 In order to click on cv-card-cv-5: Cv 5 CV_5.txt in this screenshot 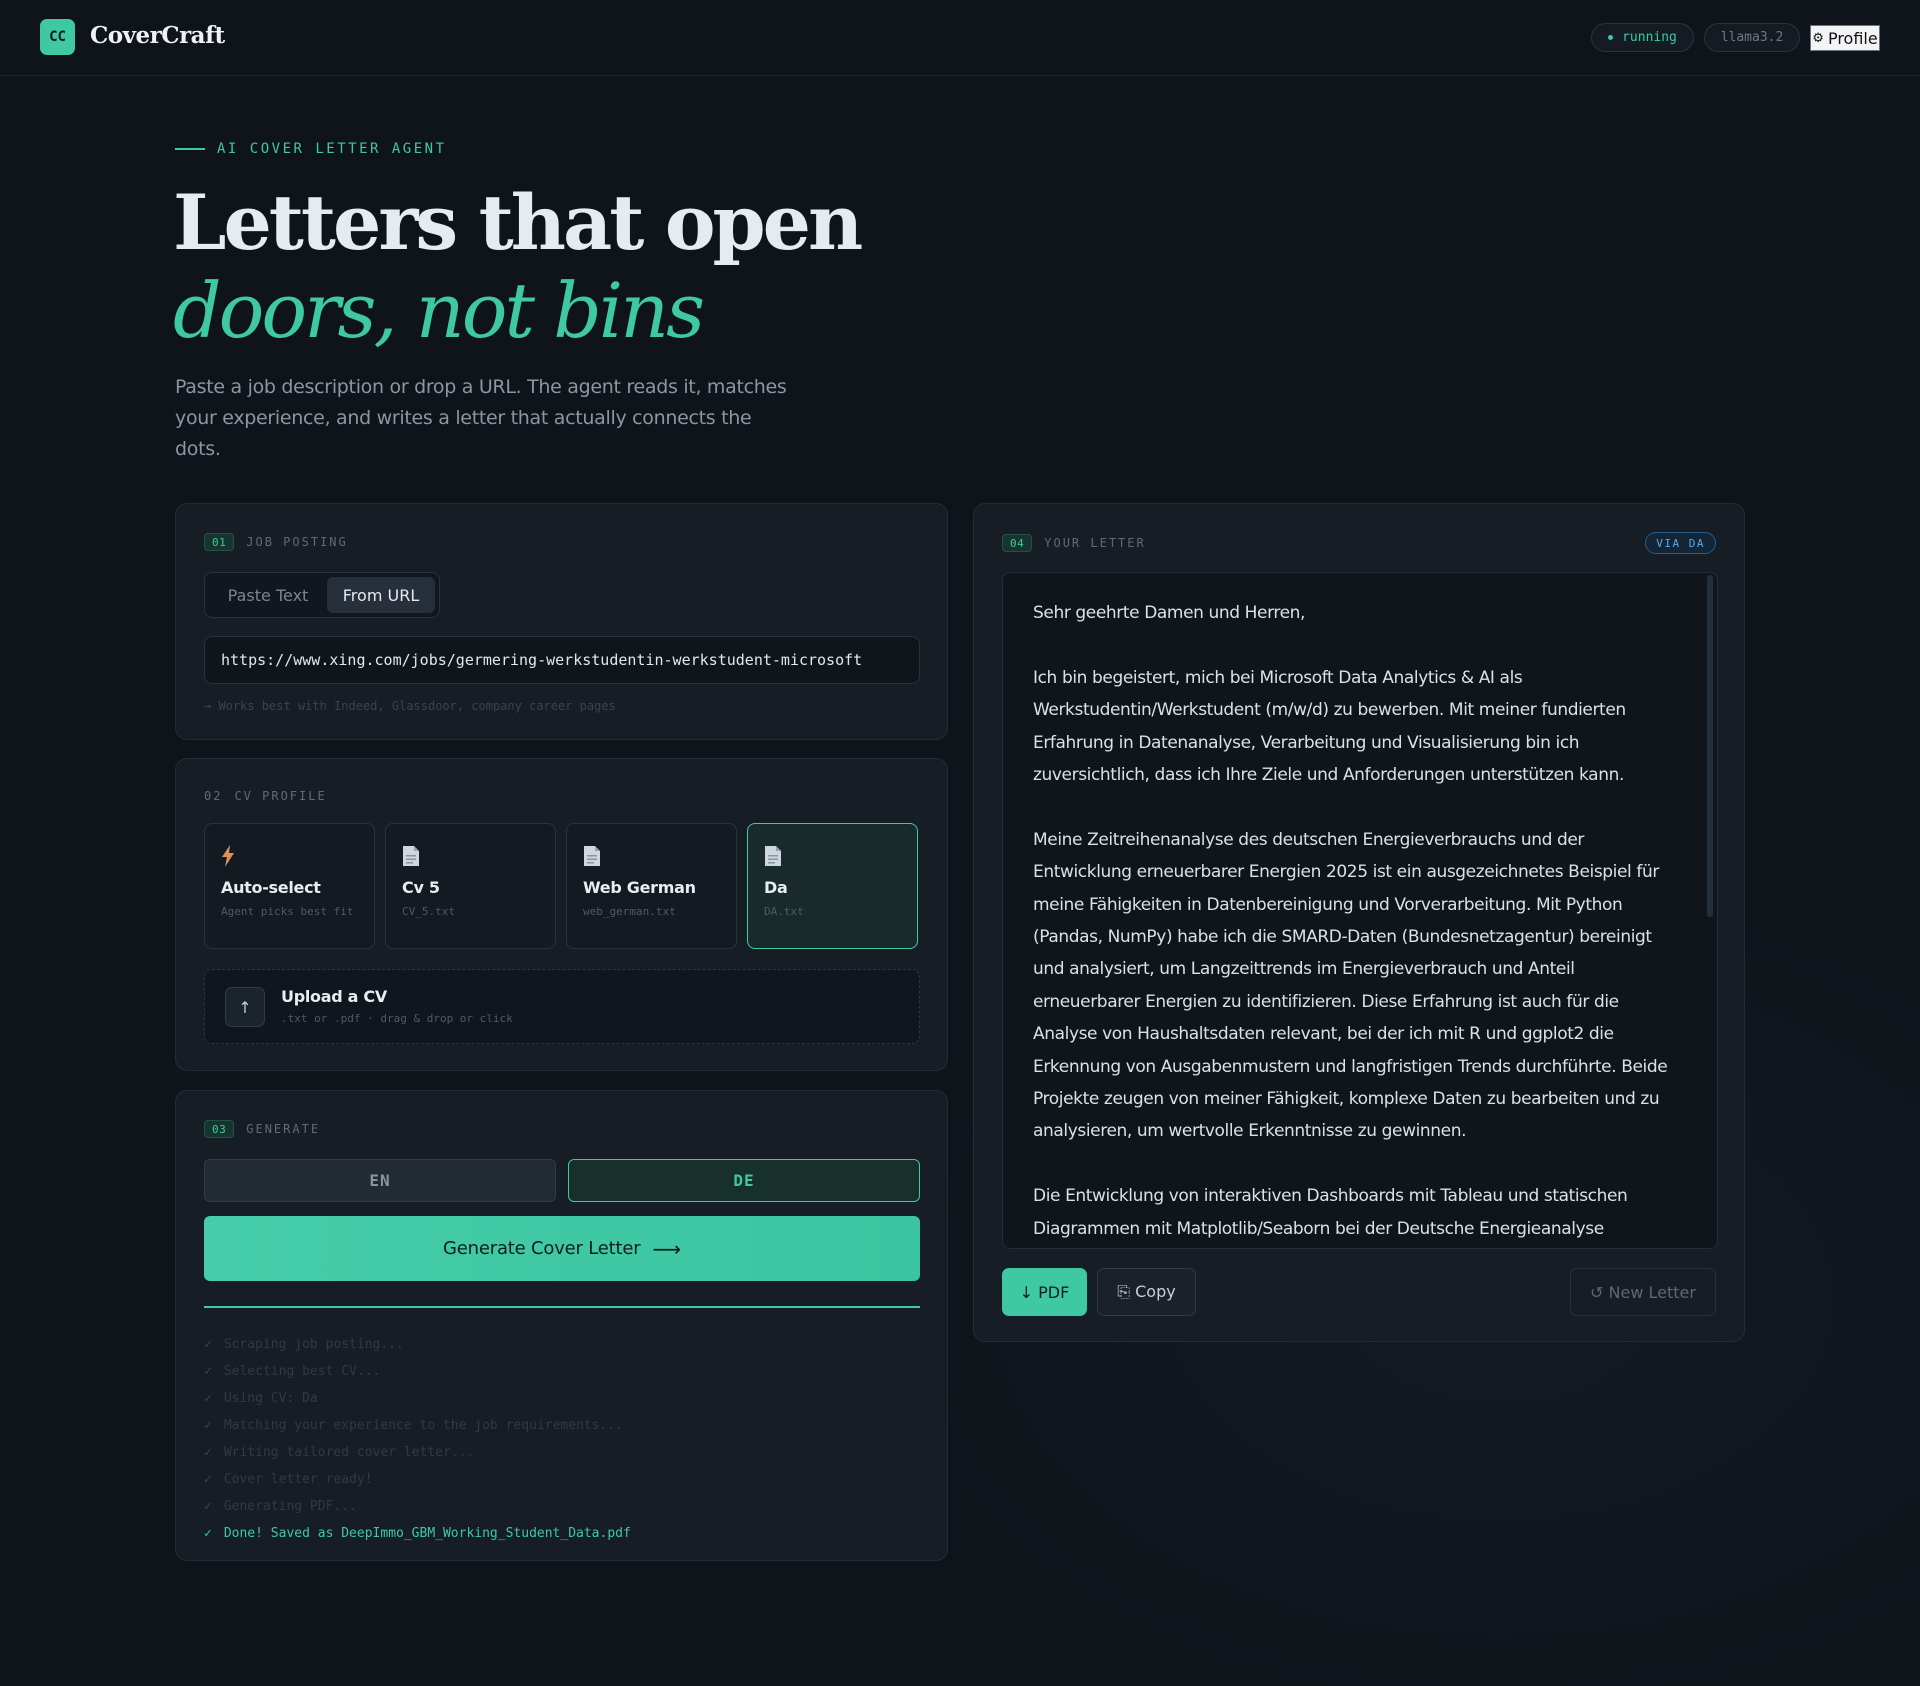, I will do `click(470, 886)`.